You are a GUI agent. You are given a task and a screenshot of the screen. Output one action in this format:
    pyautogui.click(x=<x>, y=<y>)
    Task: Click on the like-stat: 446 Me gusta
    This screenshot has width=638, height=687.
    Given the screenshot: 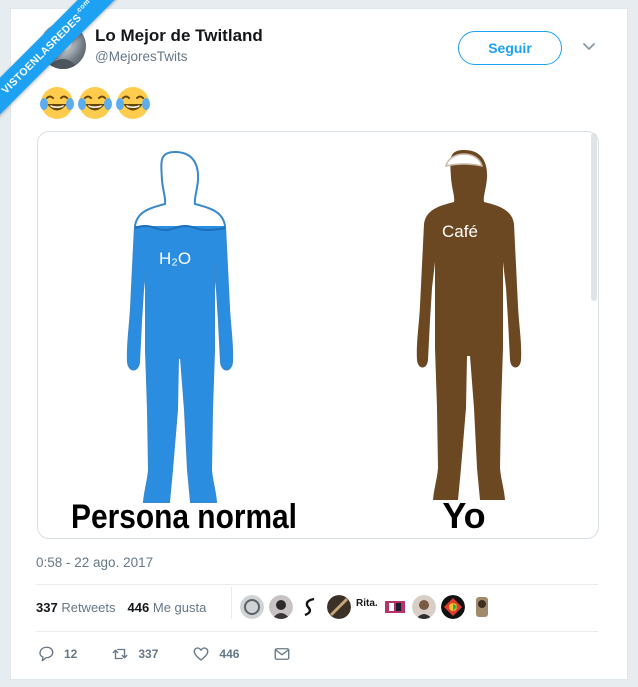 What is the action you would take?
    pyautogui.click(x=167, y=607)
    